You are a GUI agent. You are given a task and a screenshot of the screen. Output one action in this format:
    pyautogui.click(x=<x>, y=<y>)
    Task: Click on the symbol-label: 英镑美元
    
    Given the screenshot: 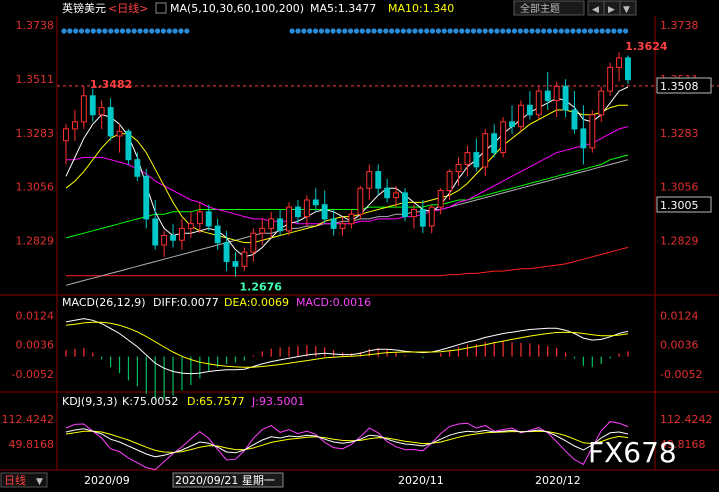 What is the action you would take?
    pyautogui.click(x=84, y=8)
    